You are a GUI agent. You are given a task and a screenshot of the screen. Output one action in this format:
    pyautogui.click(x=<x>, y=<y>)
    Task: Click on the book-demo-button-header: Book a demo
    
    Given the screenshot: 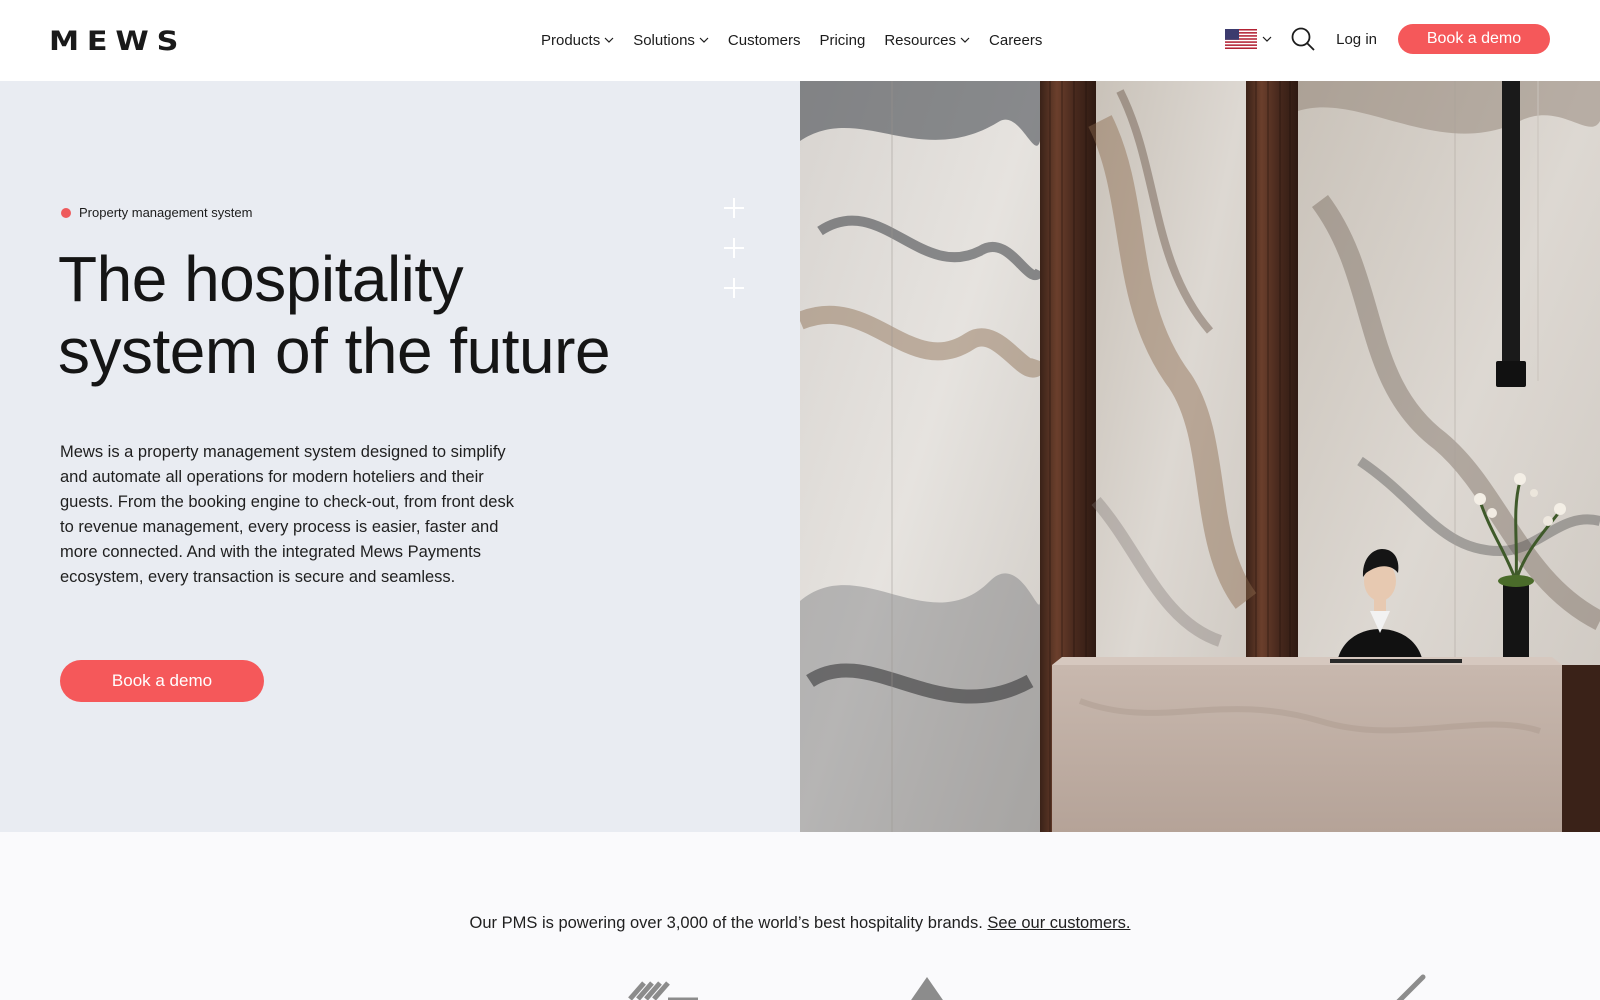 What is the action you would take?
    pyautogui.click(x=1474, y=39)
    